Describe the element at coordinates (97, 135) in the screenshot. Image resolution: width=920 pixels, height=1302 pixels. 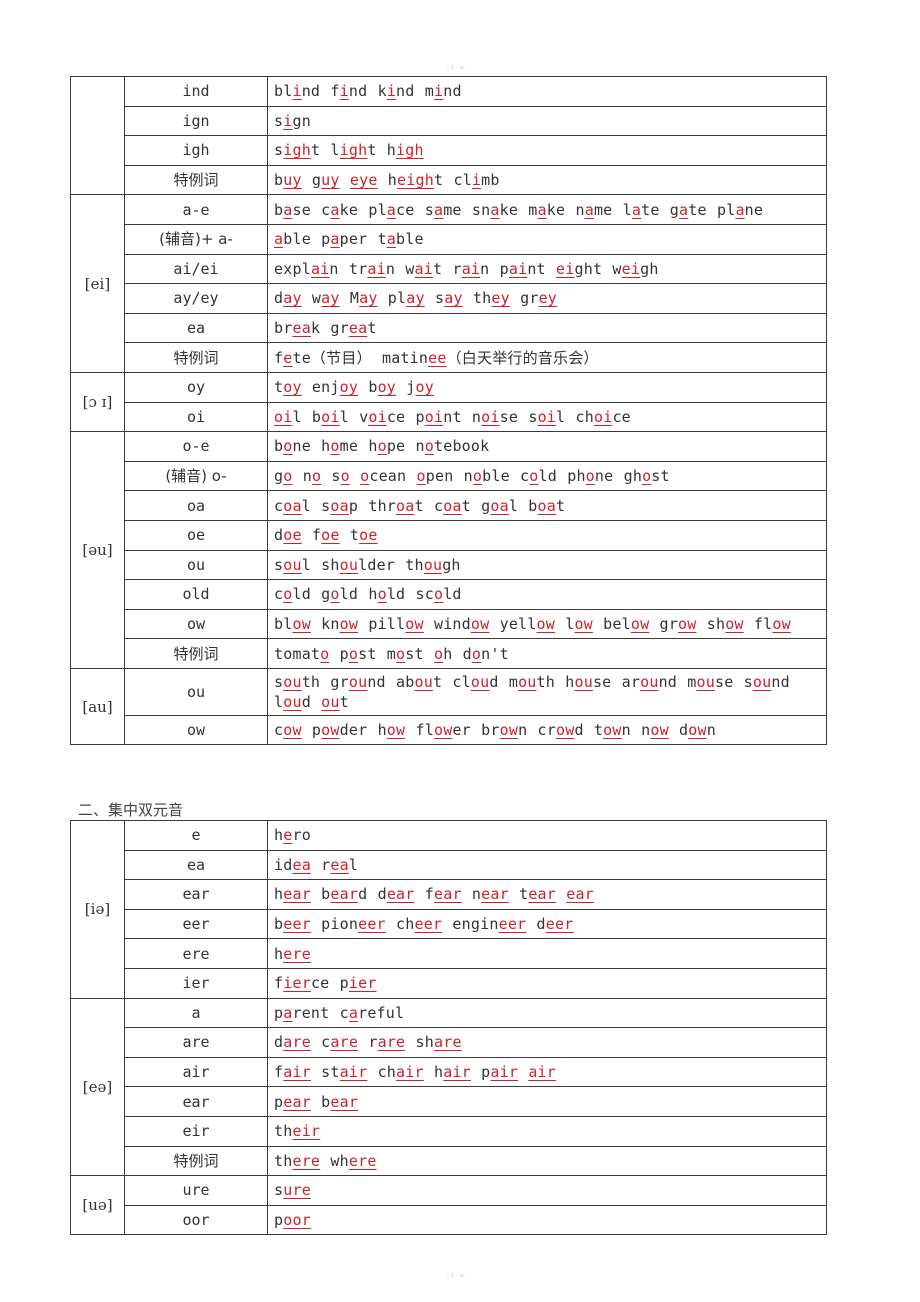
I see `phonetic-symbol-cell` at that location.